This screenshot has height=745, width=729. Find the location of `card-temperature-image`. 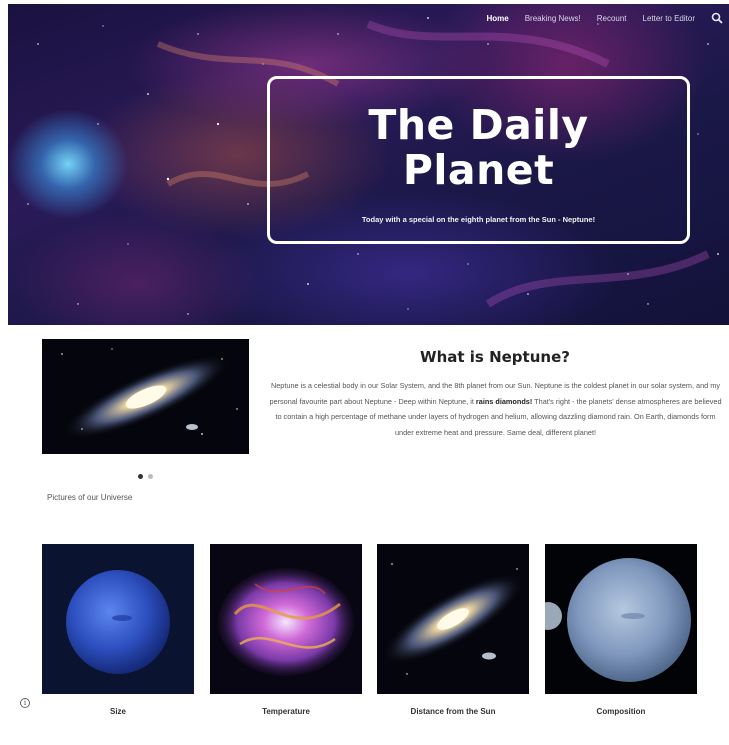

card-temperature-image is located at coordinates (286, 619).